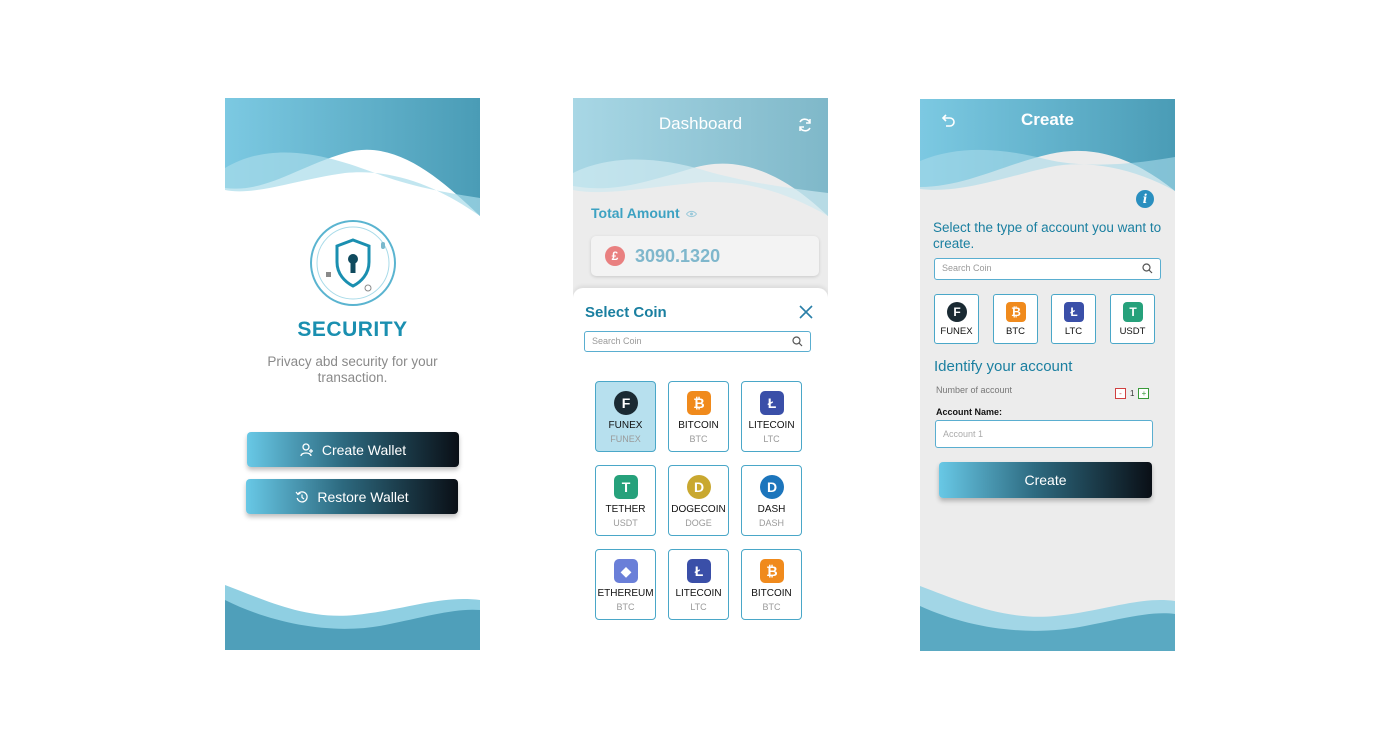  I want to click on create-wallet-button: Create Wallet, so click(353, 449).